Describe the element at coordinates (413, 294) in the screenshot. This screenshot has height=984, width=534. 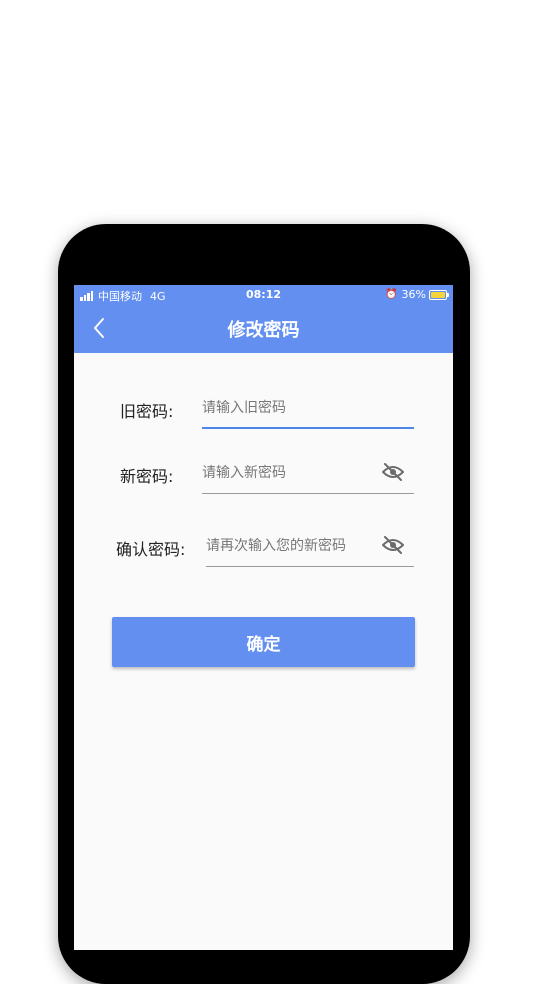
I see `battery-percent: 36%` at that location.